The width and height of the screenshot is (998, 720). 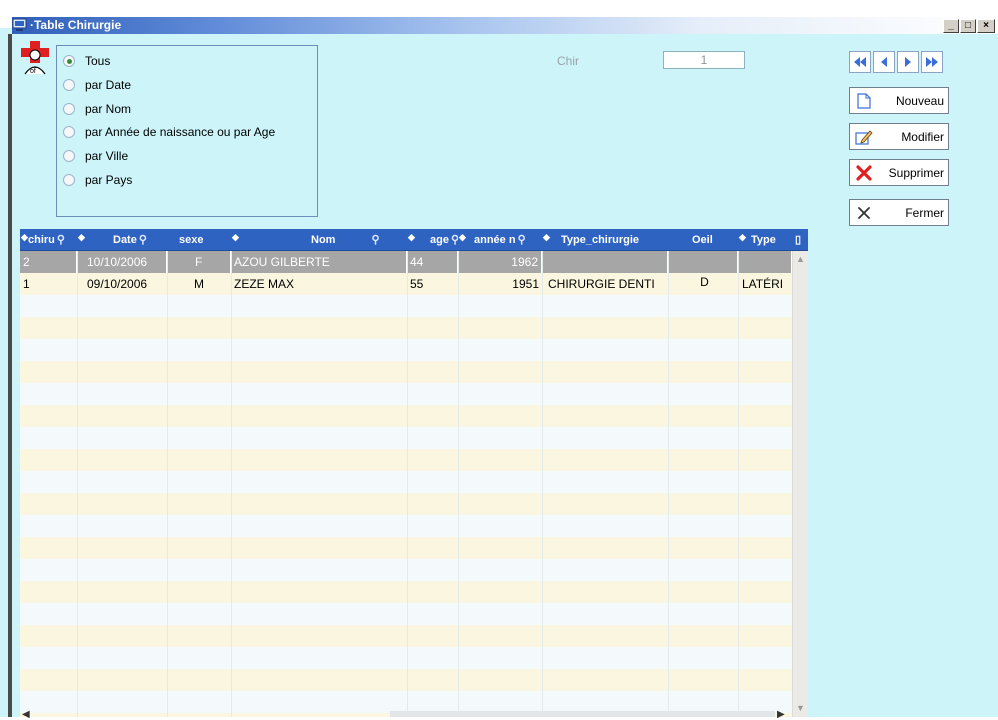 What do you see at coordinates (884, 62) in the screenshot?
I see `previous-record-button` at bounding box center [884, 62].